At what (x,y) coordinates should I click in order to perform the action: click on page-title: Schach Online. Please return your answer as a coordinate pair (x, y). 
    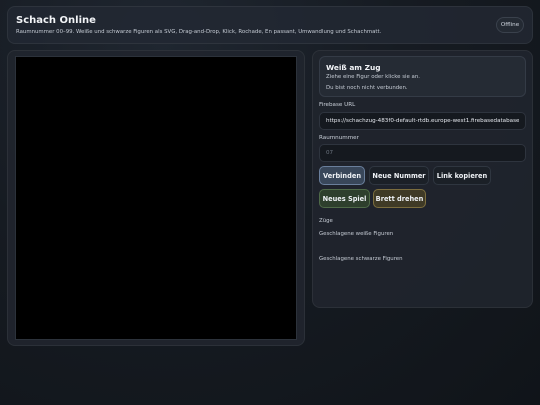
    Looking at the image, I should click on (56, 20).